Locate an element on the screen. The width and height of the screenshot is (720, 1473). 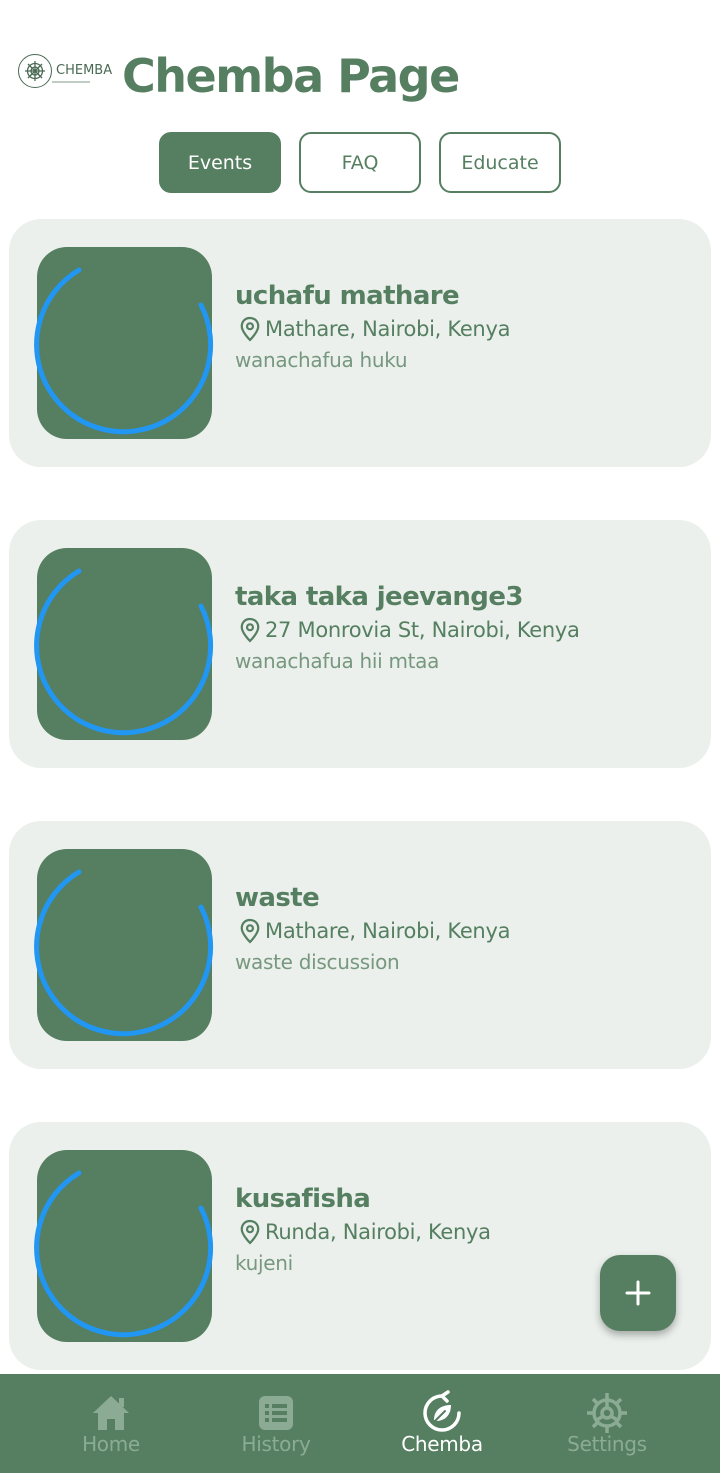
event-location: 27 Monrovia St, Nairobi, Kenya is located at coordinates (422, 630).